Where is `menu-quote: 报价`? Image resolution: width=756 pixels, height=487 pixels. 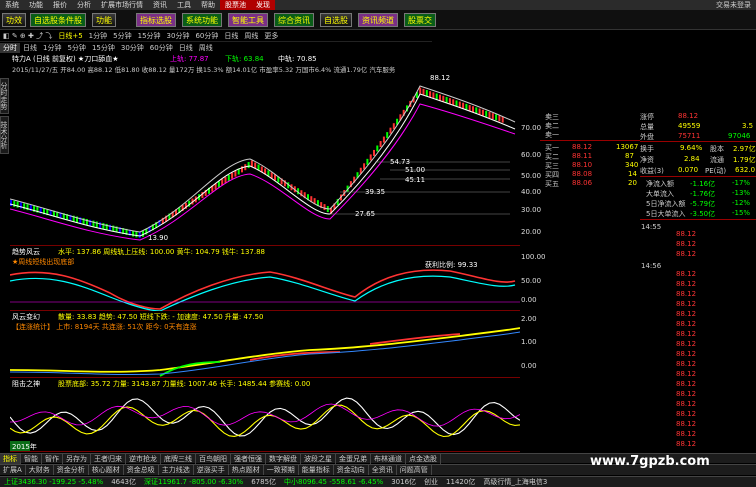
menu-quote: 报价 is located at coordinates (60, 5).